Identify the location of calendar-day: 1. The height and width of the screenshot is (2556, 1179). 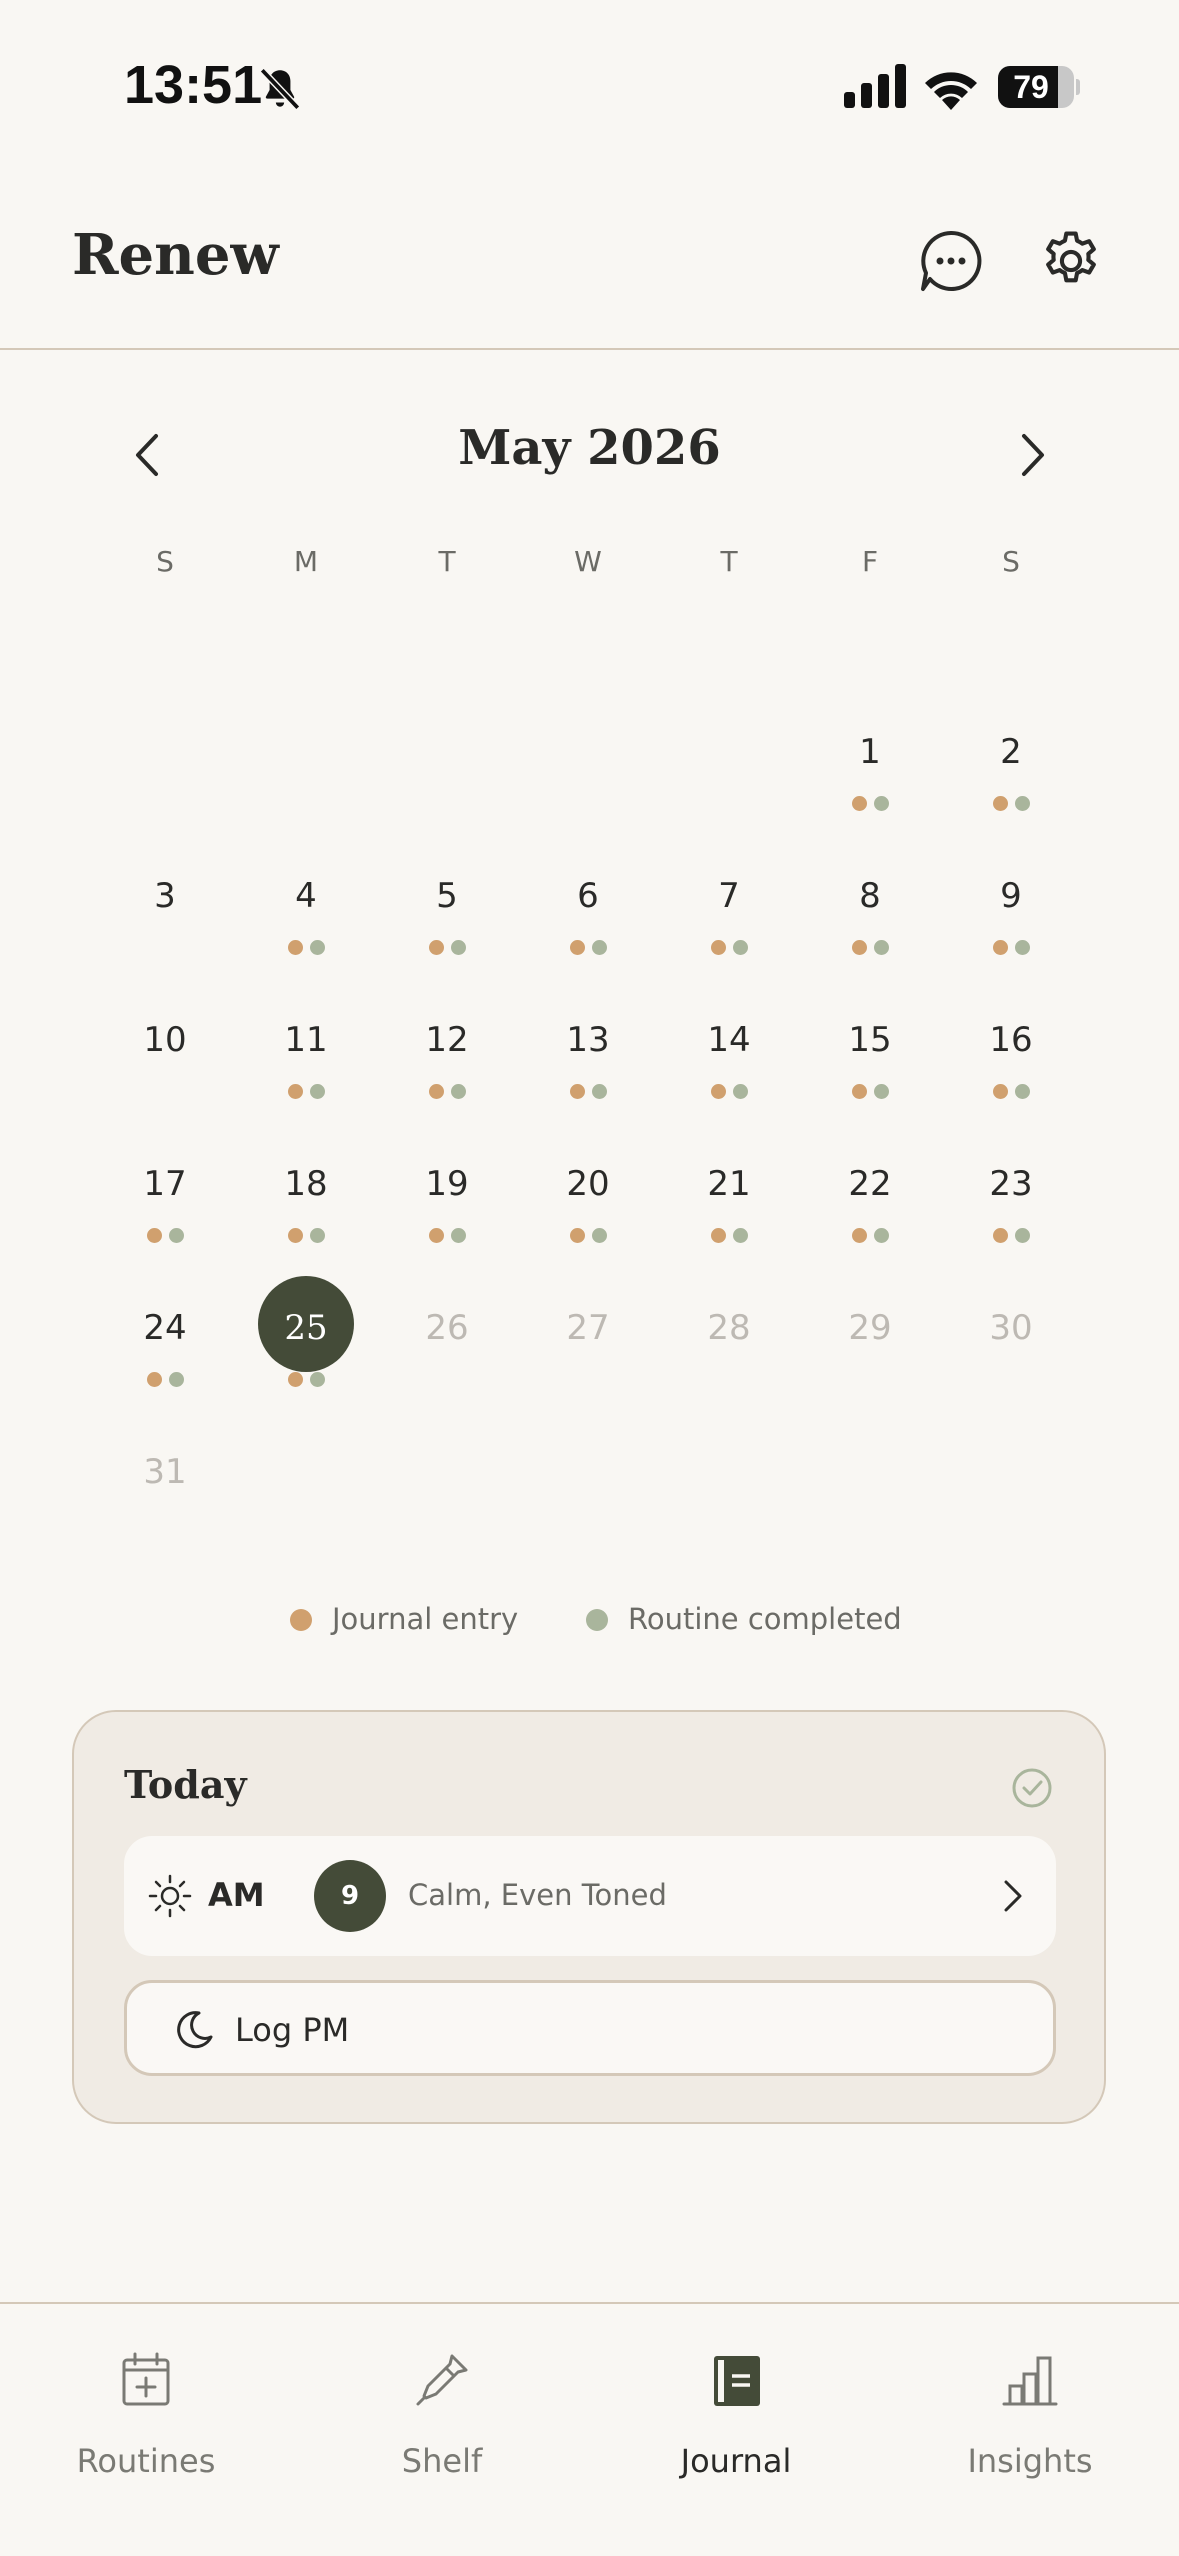
(870, 782).